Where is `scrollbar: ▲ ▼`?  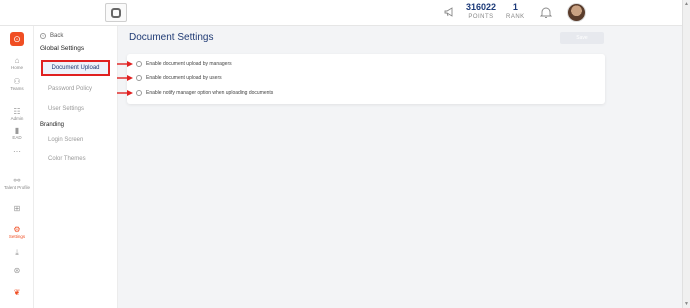 scrollbar: ▲ ▼ is located at coordinates (686, 154).